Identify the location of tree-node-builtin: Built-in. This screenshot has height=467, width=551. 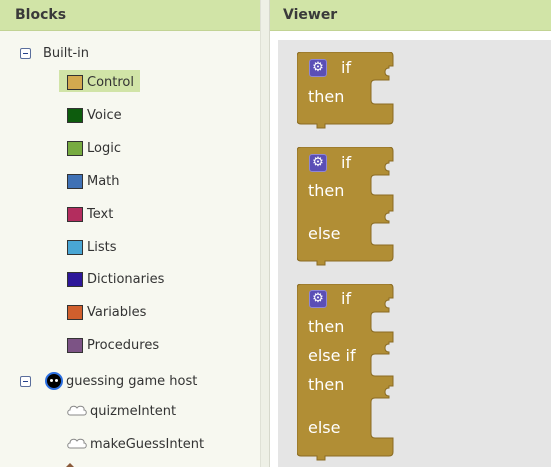
(54, 53).